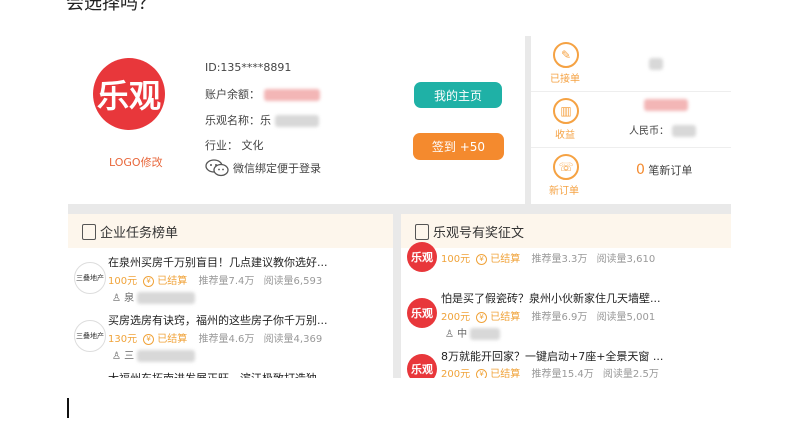 The height and width of the screenshot is (424, 787). Describe the element at coordinates (111, 7) in the screenshot. I see `document-text: 会选择吗？` at that location.